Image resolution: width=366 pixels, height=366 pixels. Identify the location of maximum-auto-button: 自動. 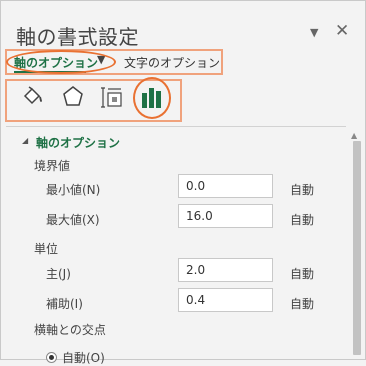
(302, 219).